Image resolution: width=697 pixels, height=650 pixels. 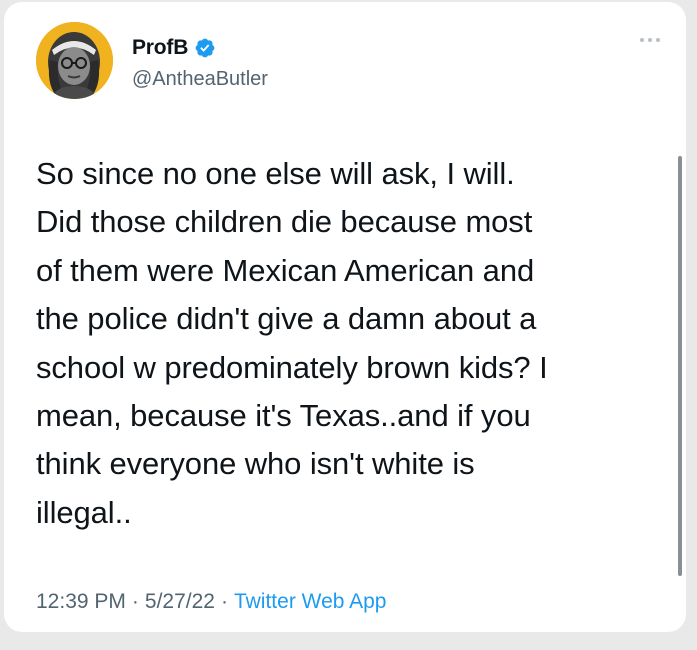 What do you see at coordinates (310, 602) in the screenshot?
I see `tweet-source-link: Twitter Web App` at bounding box center [310, 602].